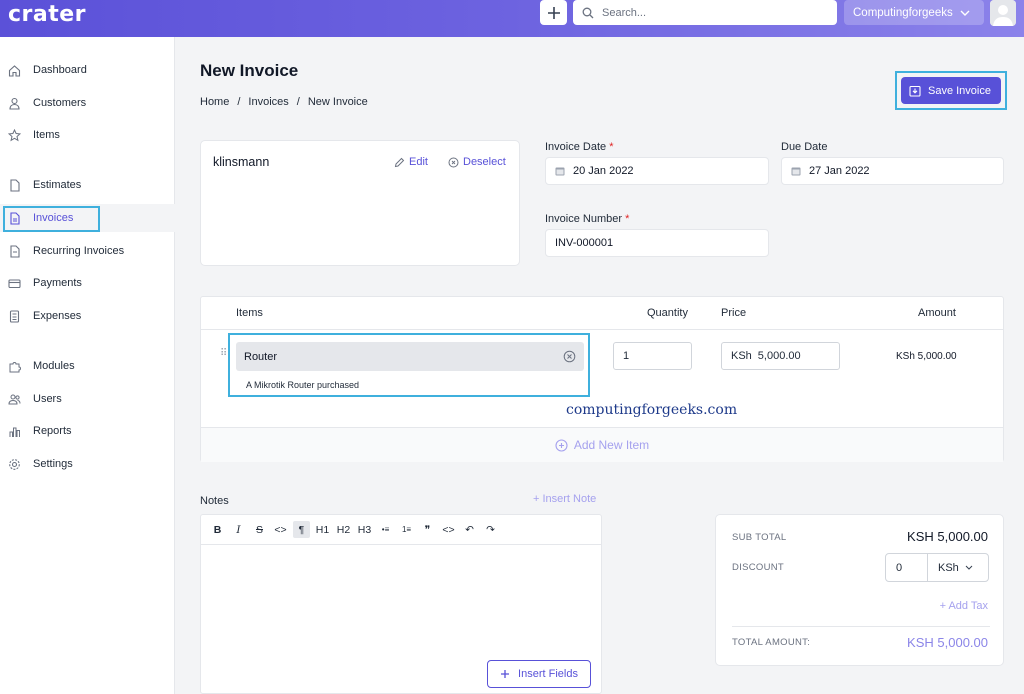  What do you see at coordinates (249, 313) in the screenshot?
I see `items-column-header: Items` at bounding box center [249, 313].